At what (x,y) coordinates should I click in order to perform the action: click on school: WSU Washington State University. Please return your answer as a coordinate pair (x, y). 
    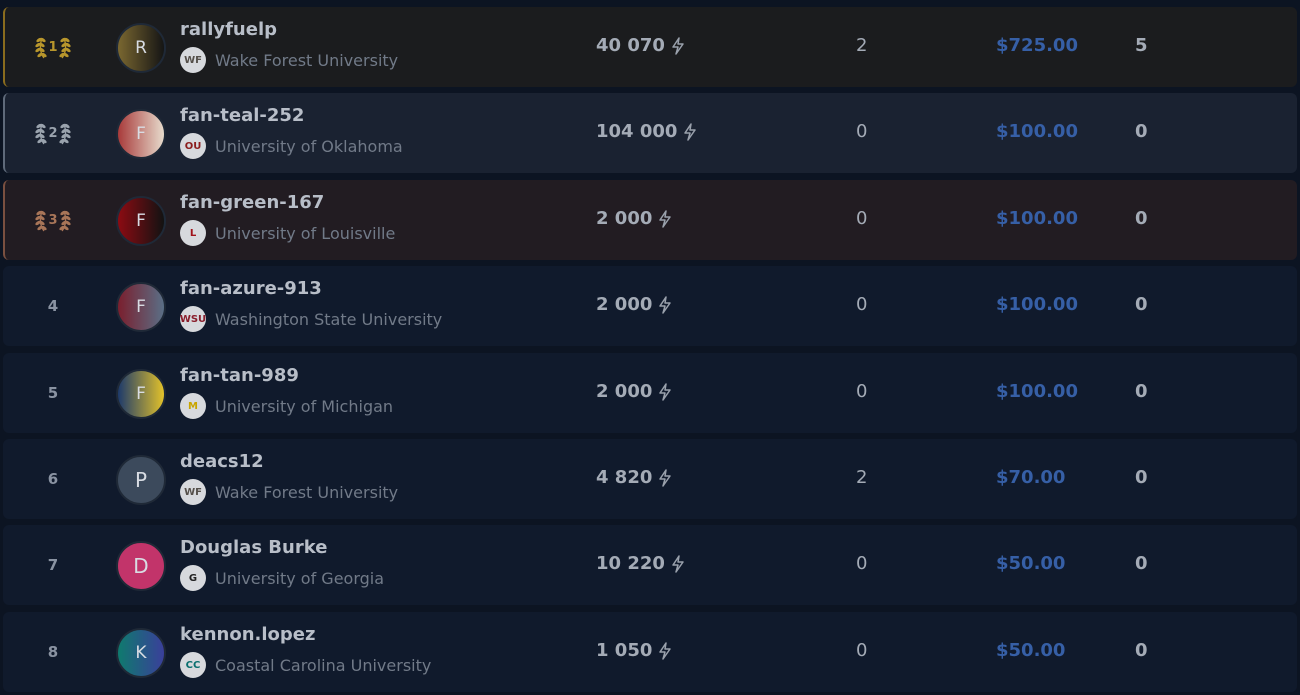
    Looking at the image, I should click on (311, 319).